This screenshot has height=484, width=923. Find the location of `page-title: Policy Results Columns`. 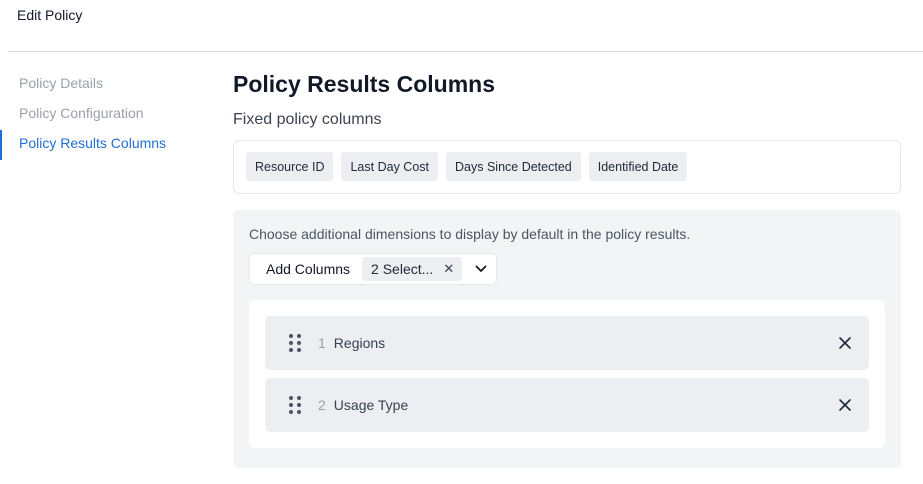

page-title: Policy Results Columns is located at coordinates (364, 84).